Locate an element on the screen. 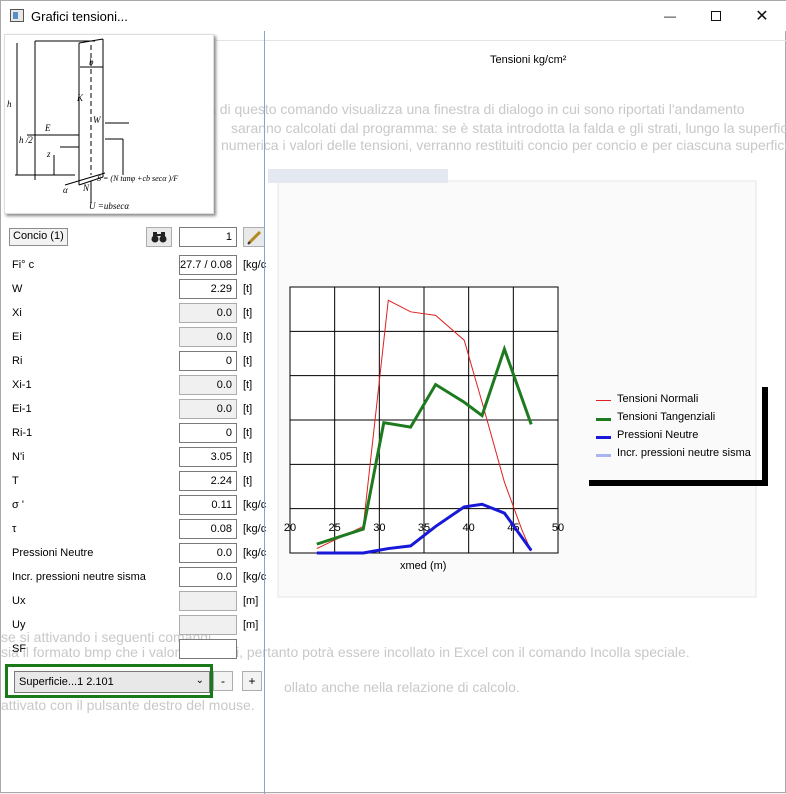 Image resolution: width=786 pixels, height=794 pixels. app-icon is located at coordinates (17, 15).